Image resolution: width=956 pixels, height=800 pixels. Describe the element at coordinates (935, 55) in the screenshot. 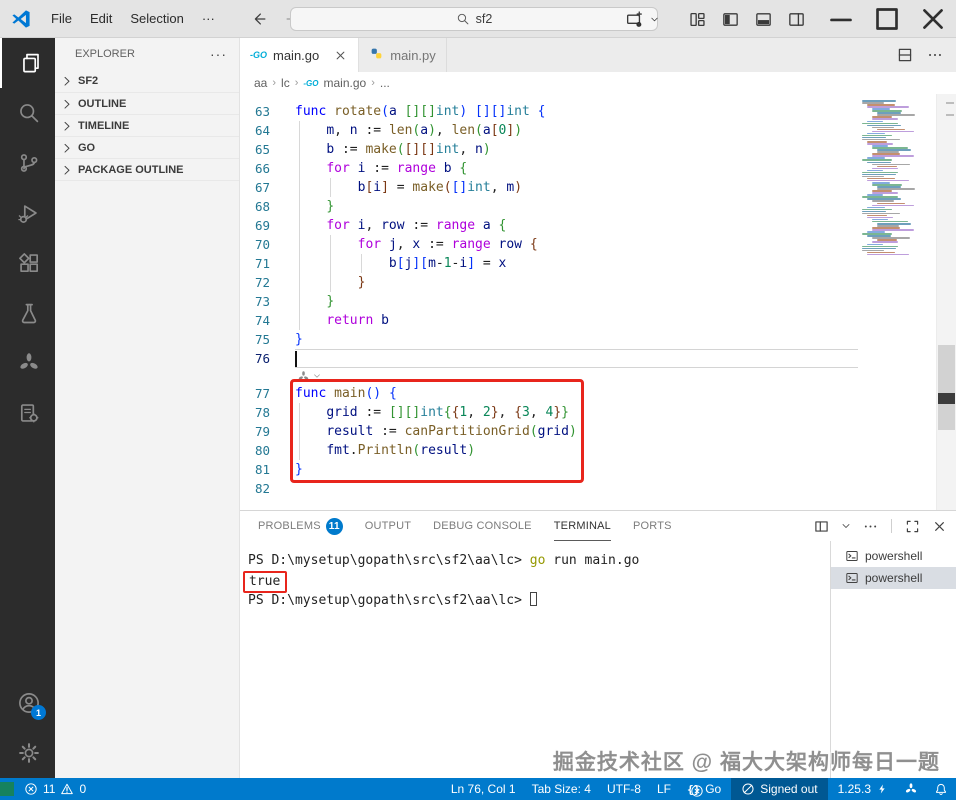

I see `editor-more-icon` at that location.